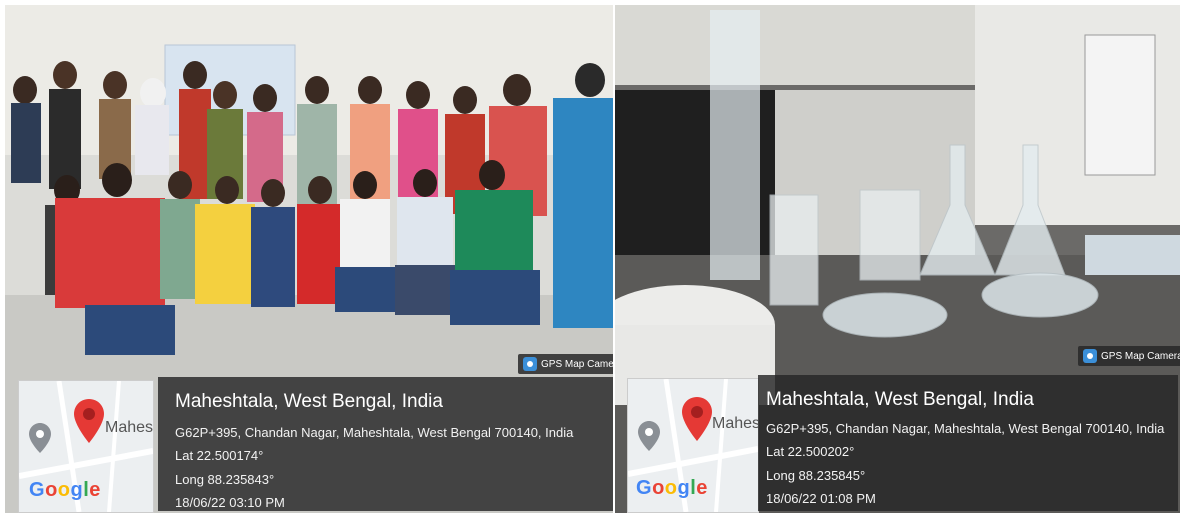 The height and width of the screenshot is (517, 1183). I want to click on latitude: Lat 22.500202°, so click(810, 451).